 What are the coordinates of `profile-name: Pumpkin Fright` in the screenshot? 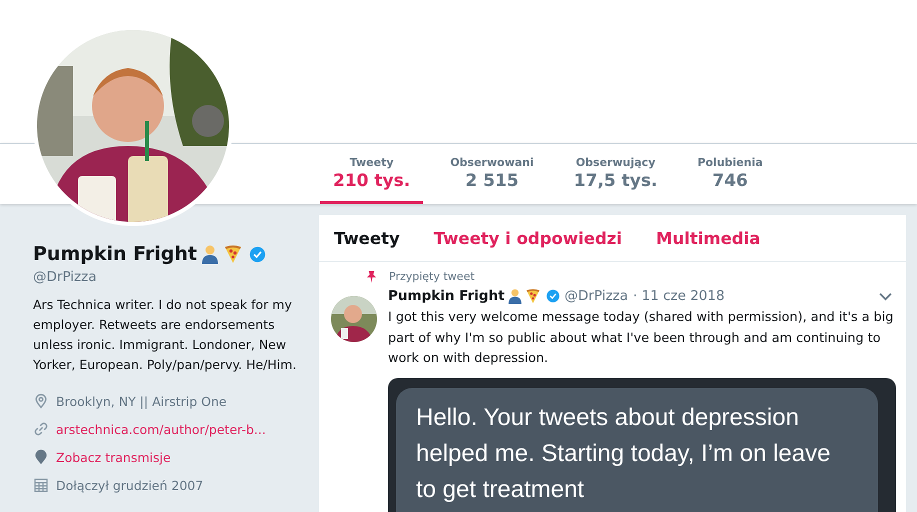 It's located at (115, 254).